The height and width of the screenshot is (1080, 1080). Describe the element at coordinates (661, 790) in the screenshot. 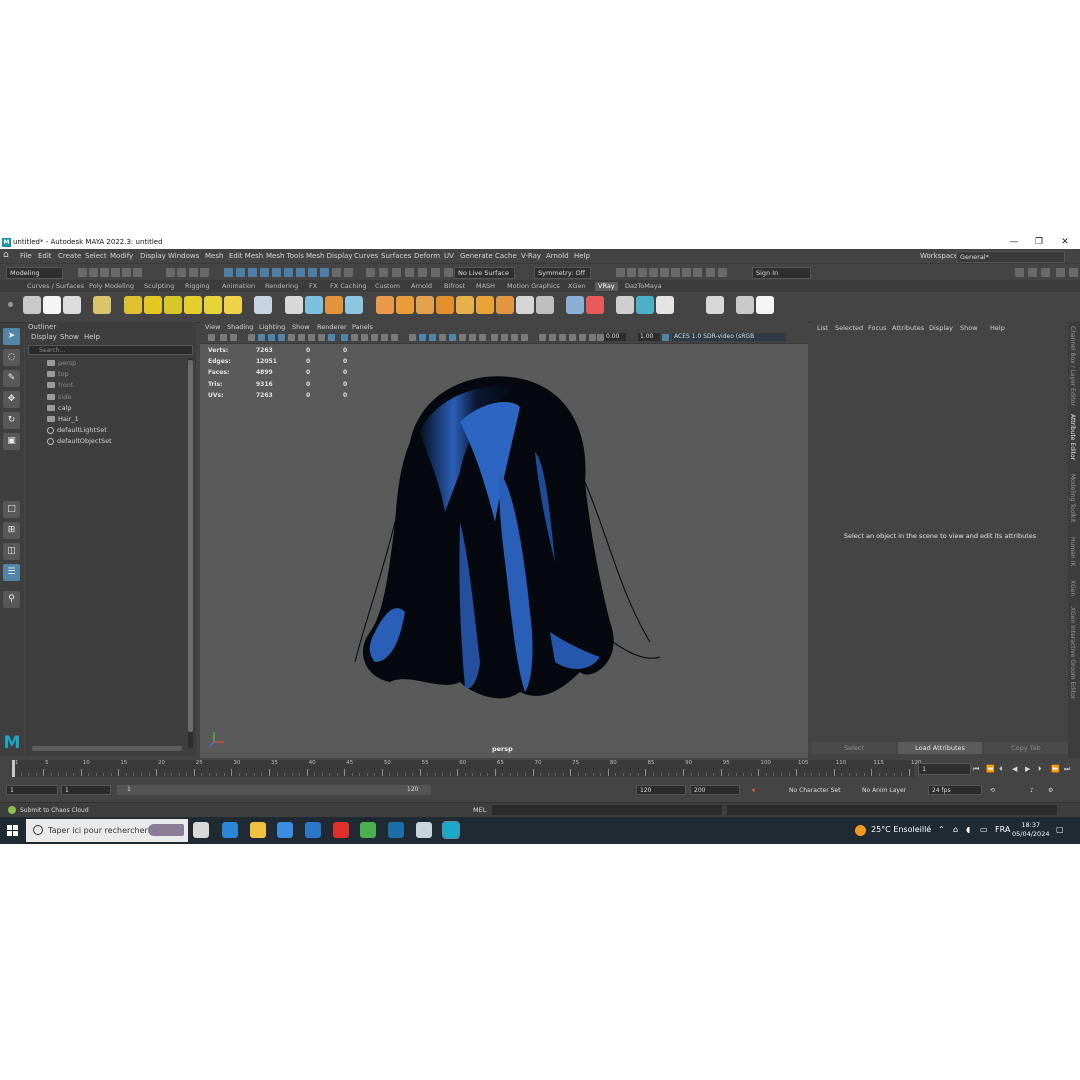

I see `playback-end-field: 120` at that location.